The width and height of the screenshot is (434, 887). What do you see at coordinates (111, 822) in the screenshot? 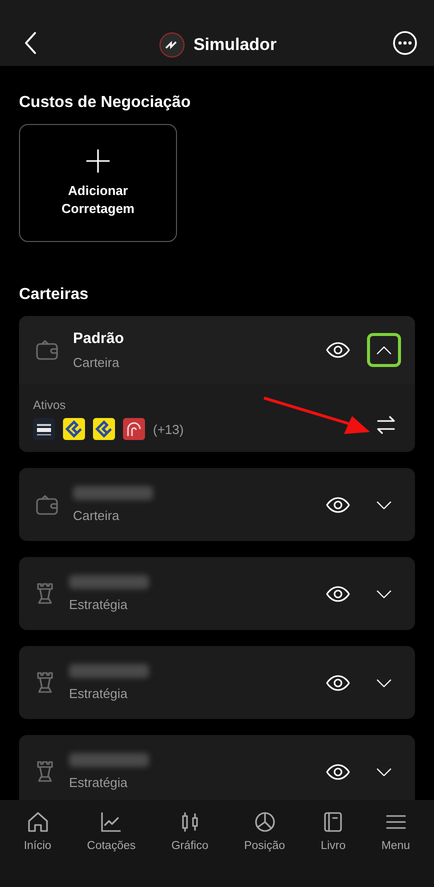
I see `line-chart-icon` at bounding box center [111, 822].